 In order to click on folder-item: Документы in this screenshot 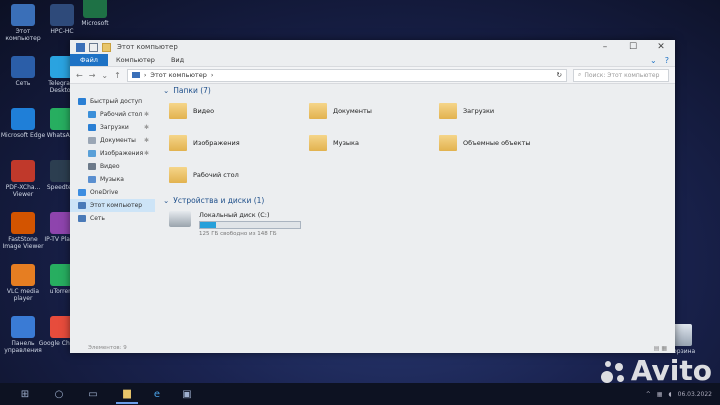, I will do `click(374, 111)`.